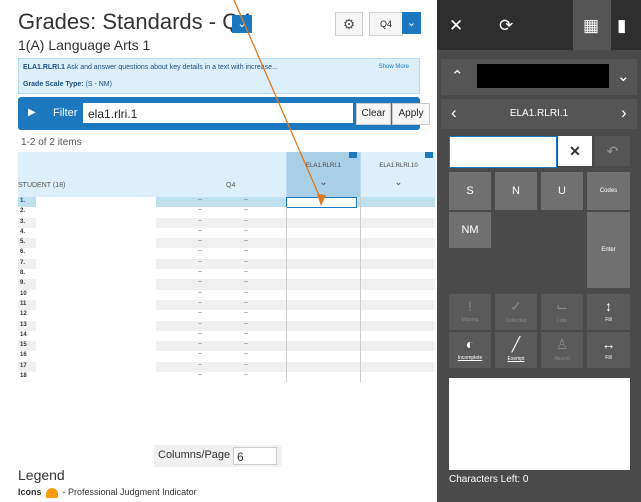 The width and height of the screenshot is (641, 502). What do you see at coordinates (255, 456) in the screenshot?
I see `columns-per-page-input: 6` at bounding box center [255, 456].